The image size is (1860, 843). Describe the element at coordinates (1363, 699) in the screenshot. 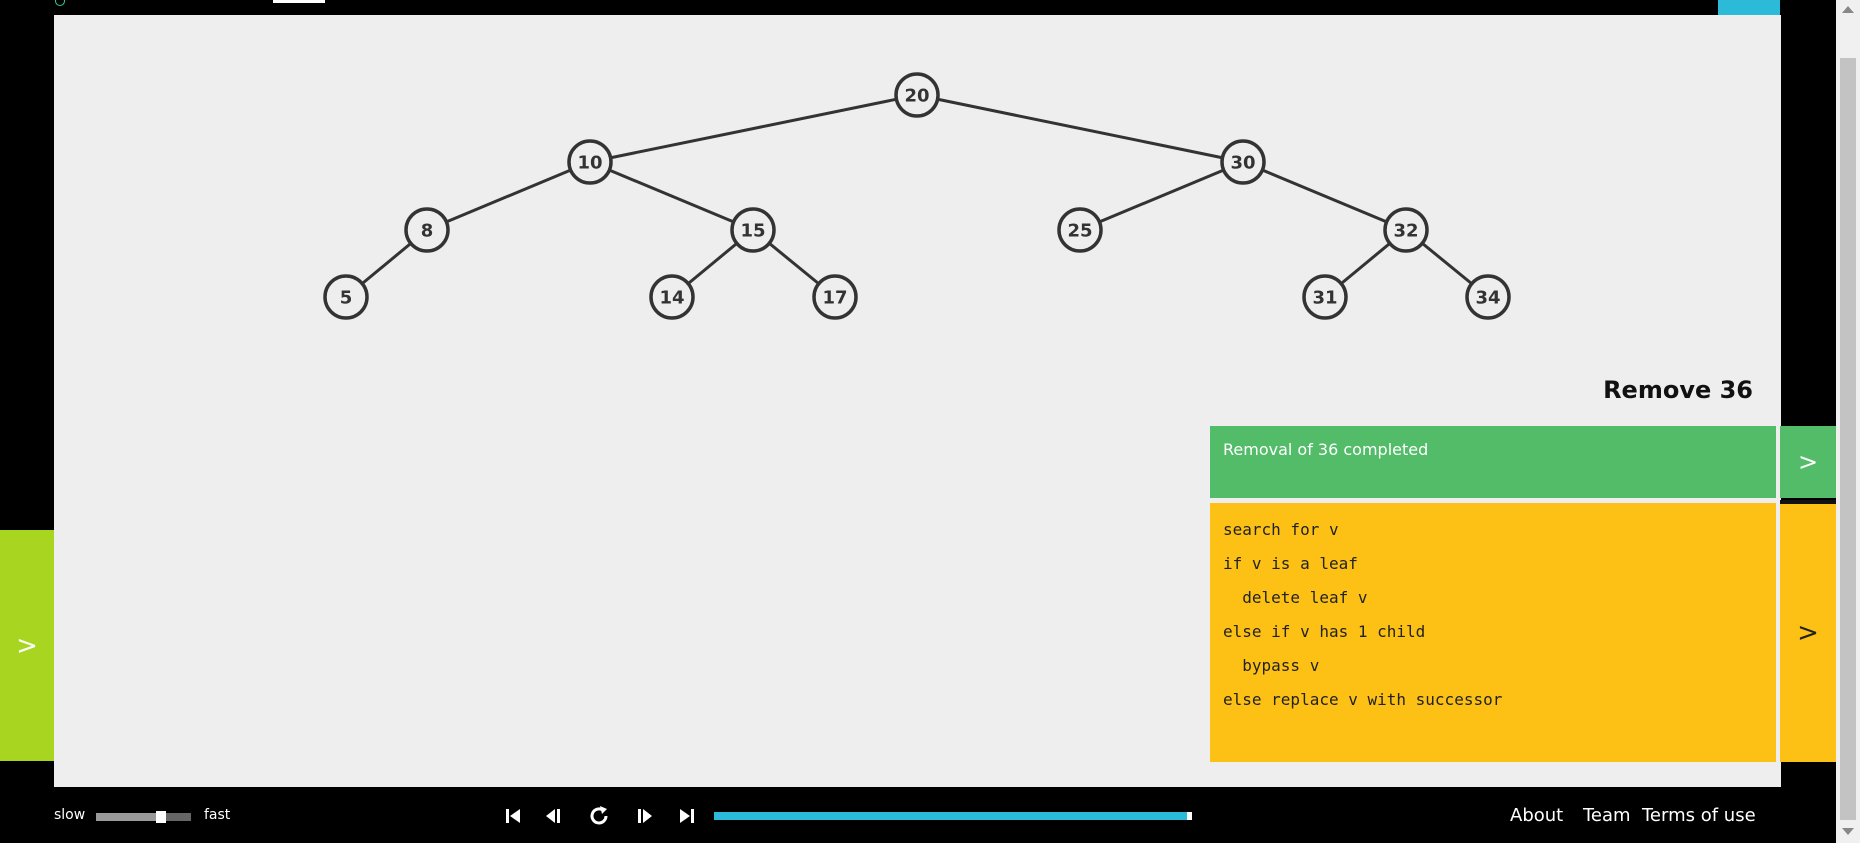

I see `code-line: else replace v with successor` at that location.